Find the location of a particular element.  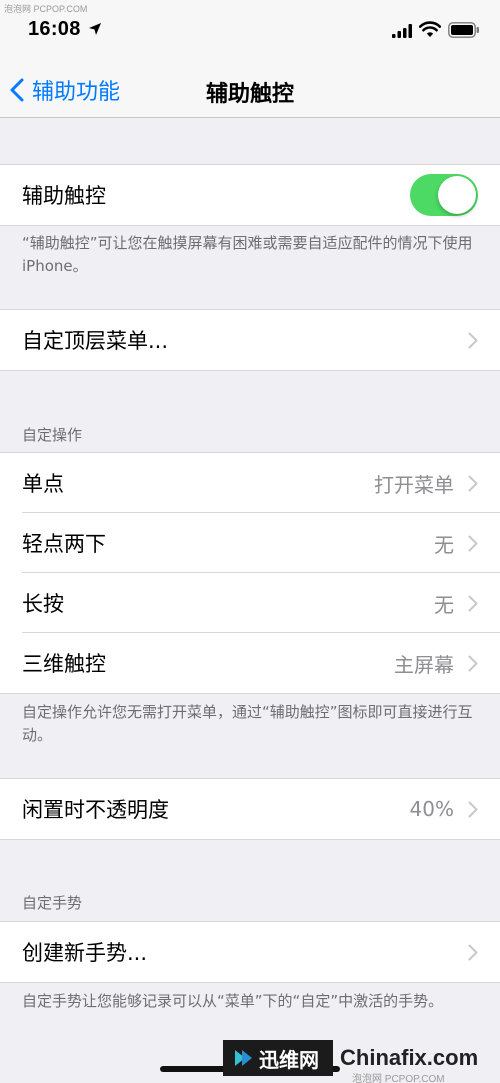

pcpop-watermark: 泡泡网 PCPOP.COM is located at coordinates (398, 1078).